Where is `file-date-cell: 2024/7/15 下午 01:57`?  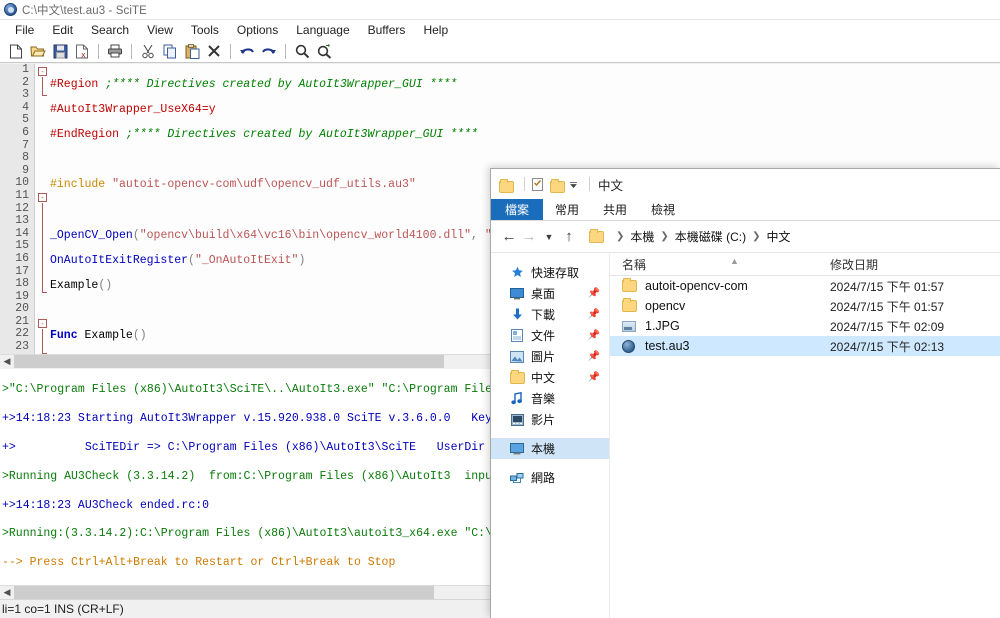 file-date-cell: 2024/7/15 下午 01:57 is located at coordinates (887, 286).